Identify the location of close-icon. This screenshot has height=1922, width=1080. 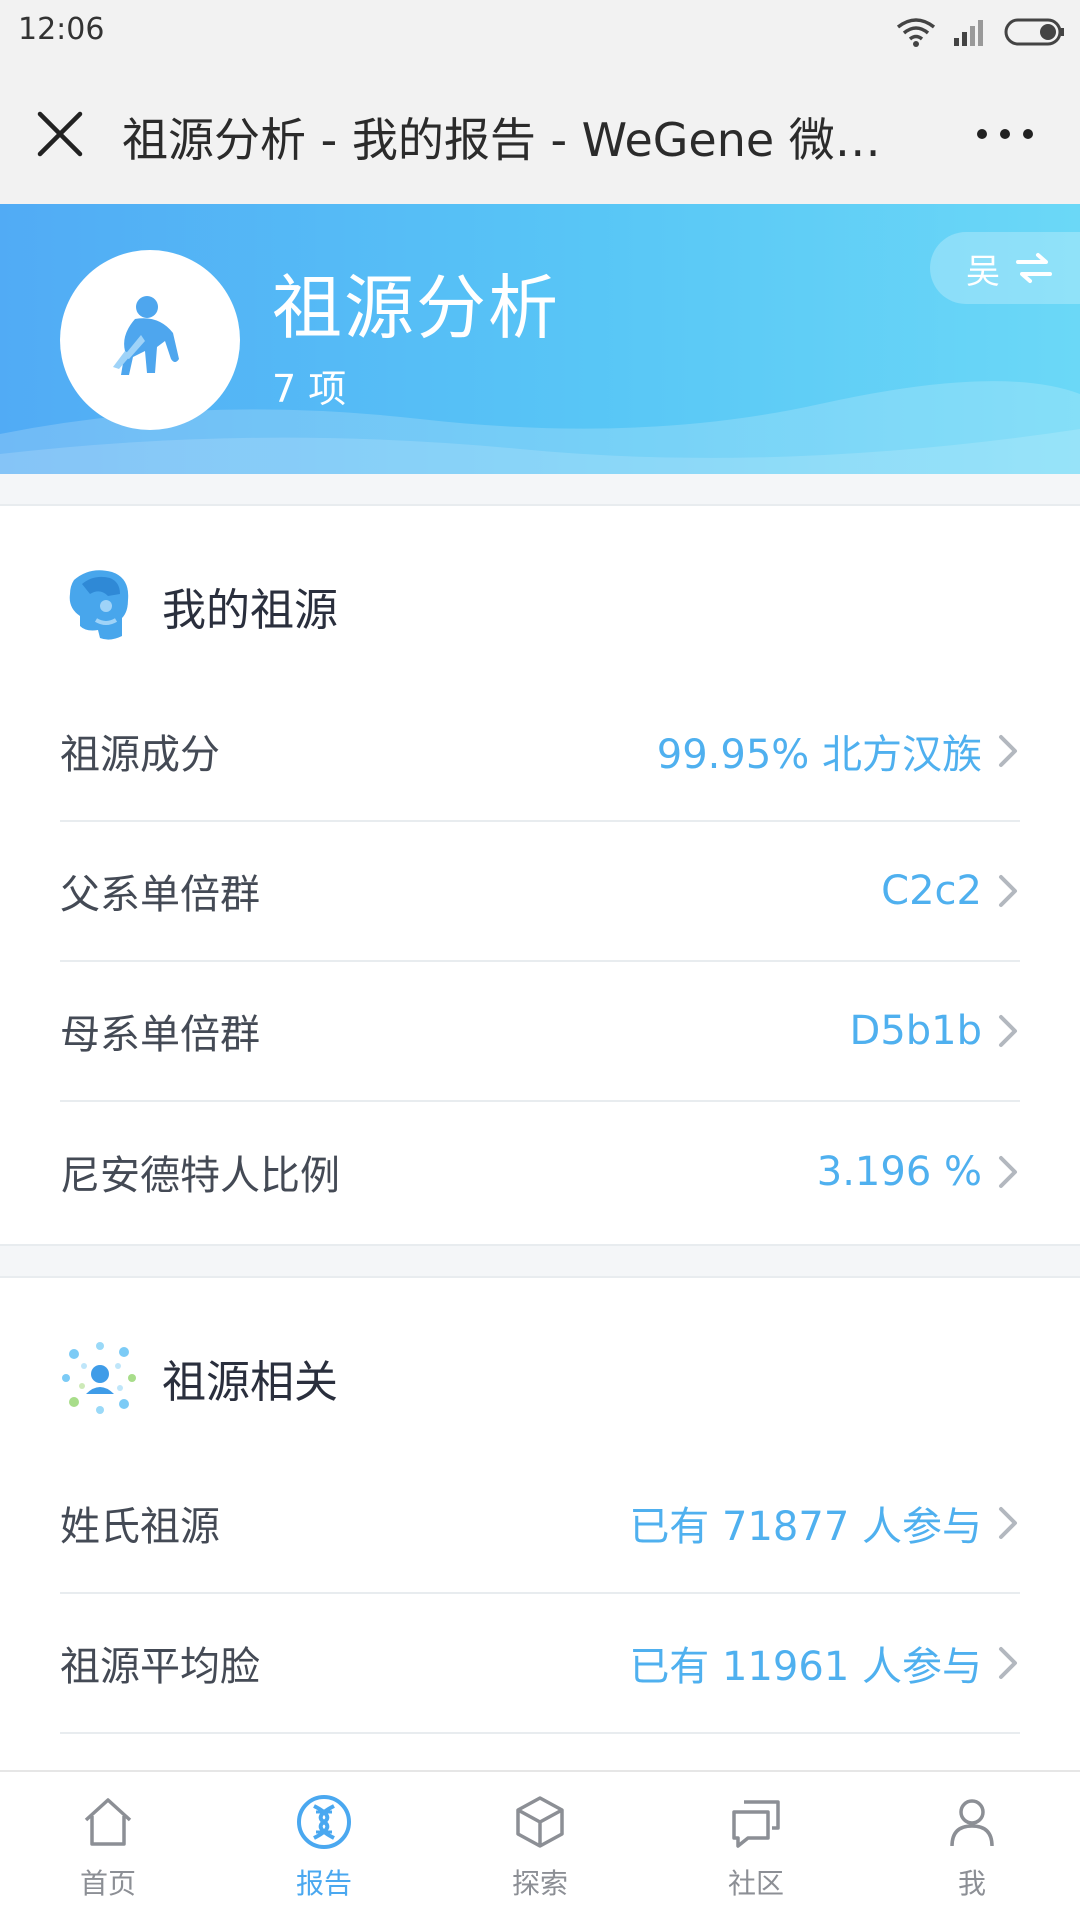
(60, 134).